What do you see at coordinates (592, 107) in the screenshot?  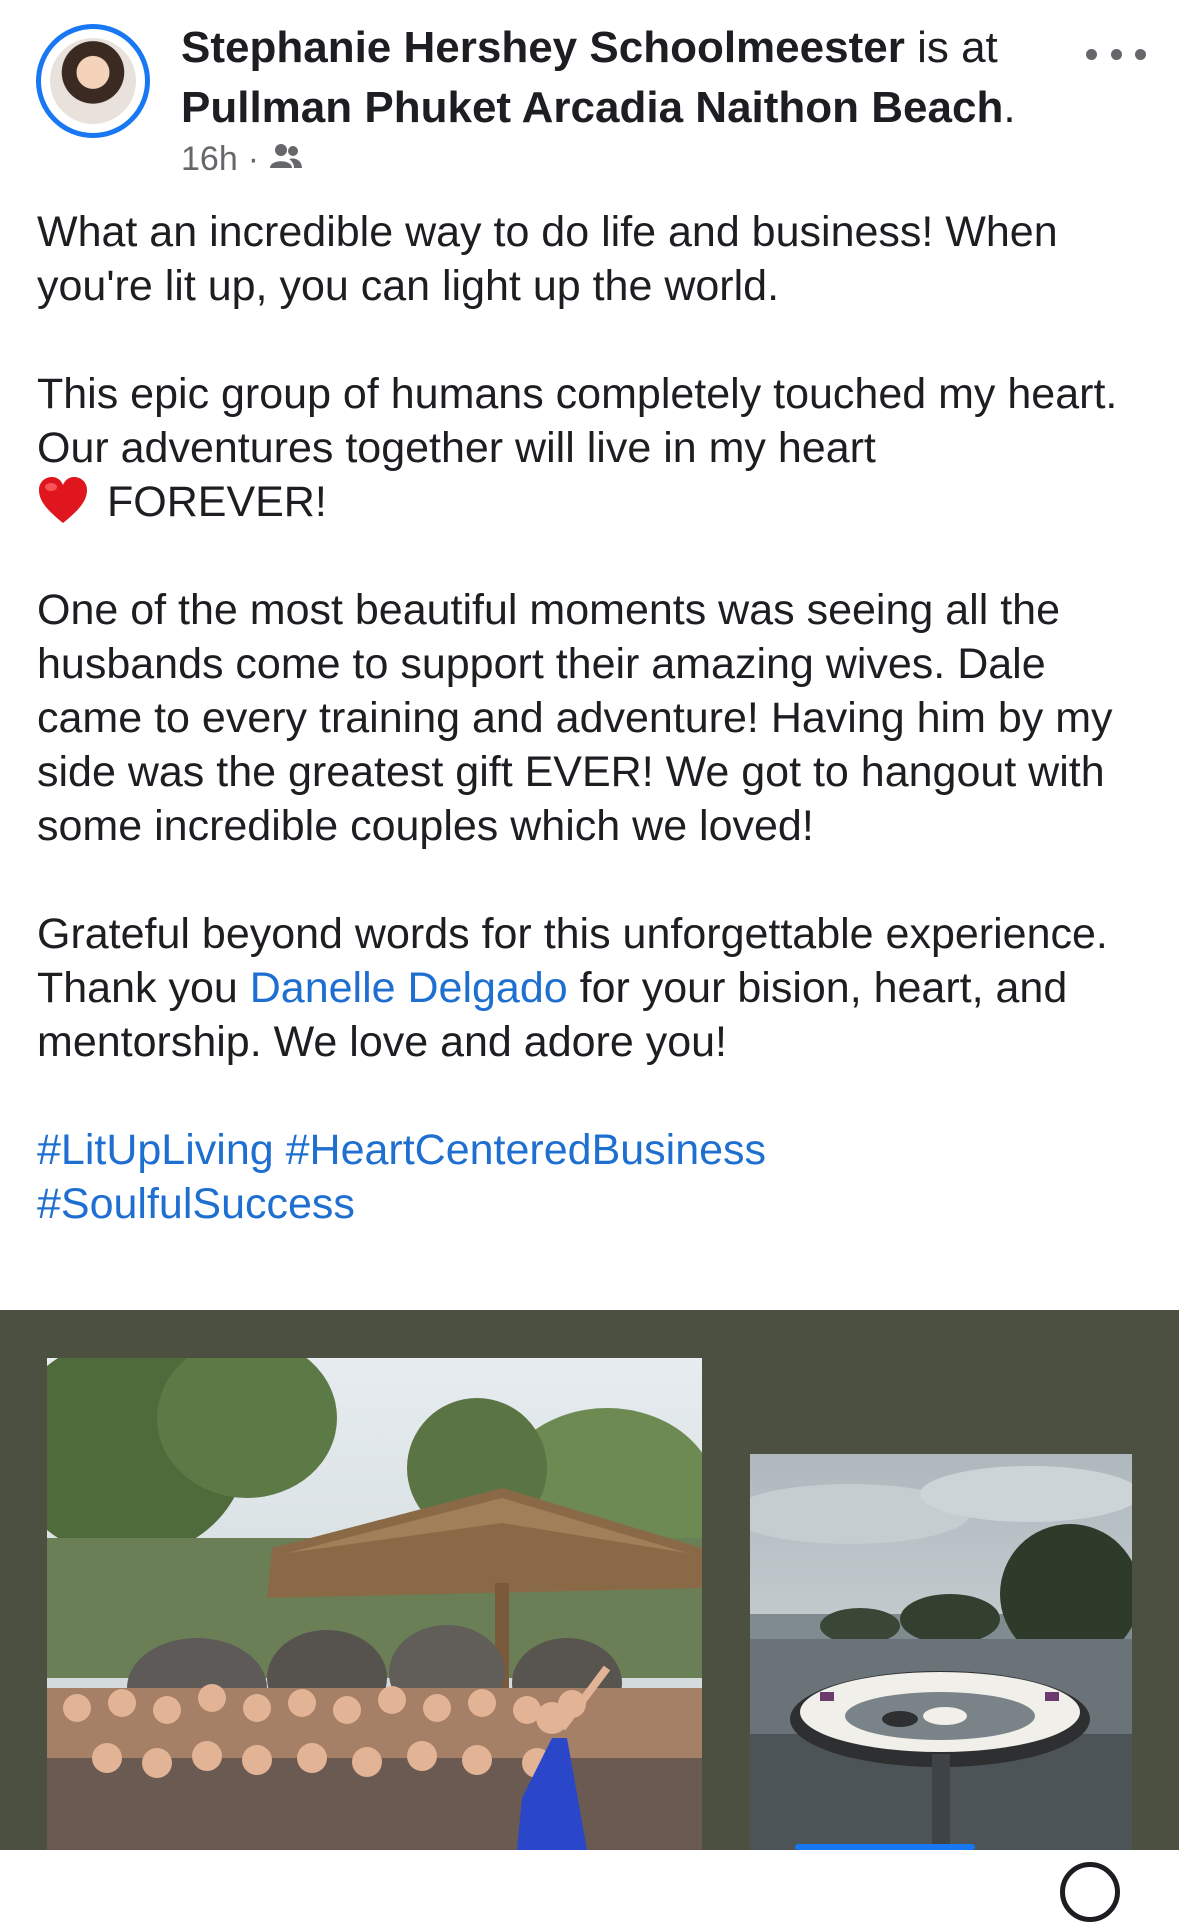 I see `location-link: Pullman Phuket Arcadia Naithon Beach` at bounding box center [592, 107].